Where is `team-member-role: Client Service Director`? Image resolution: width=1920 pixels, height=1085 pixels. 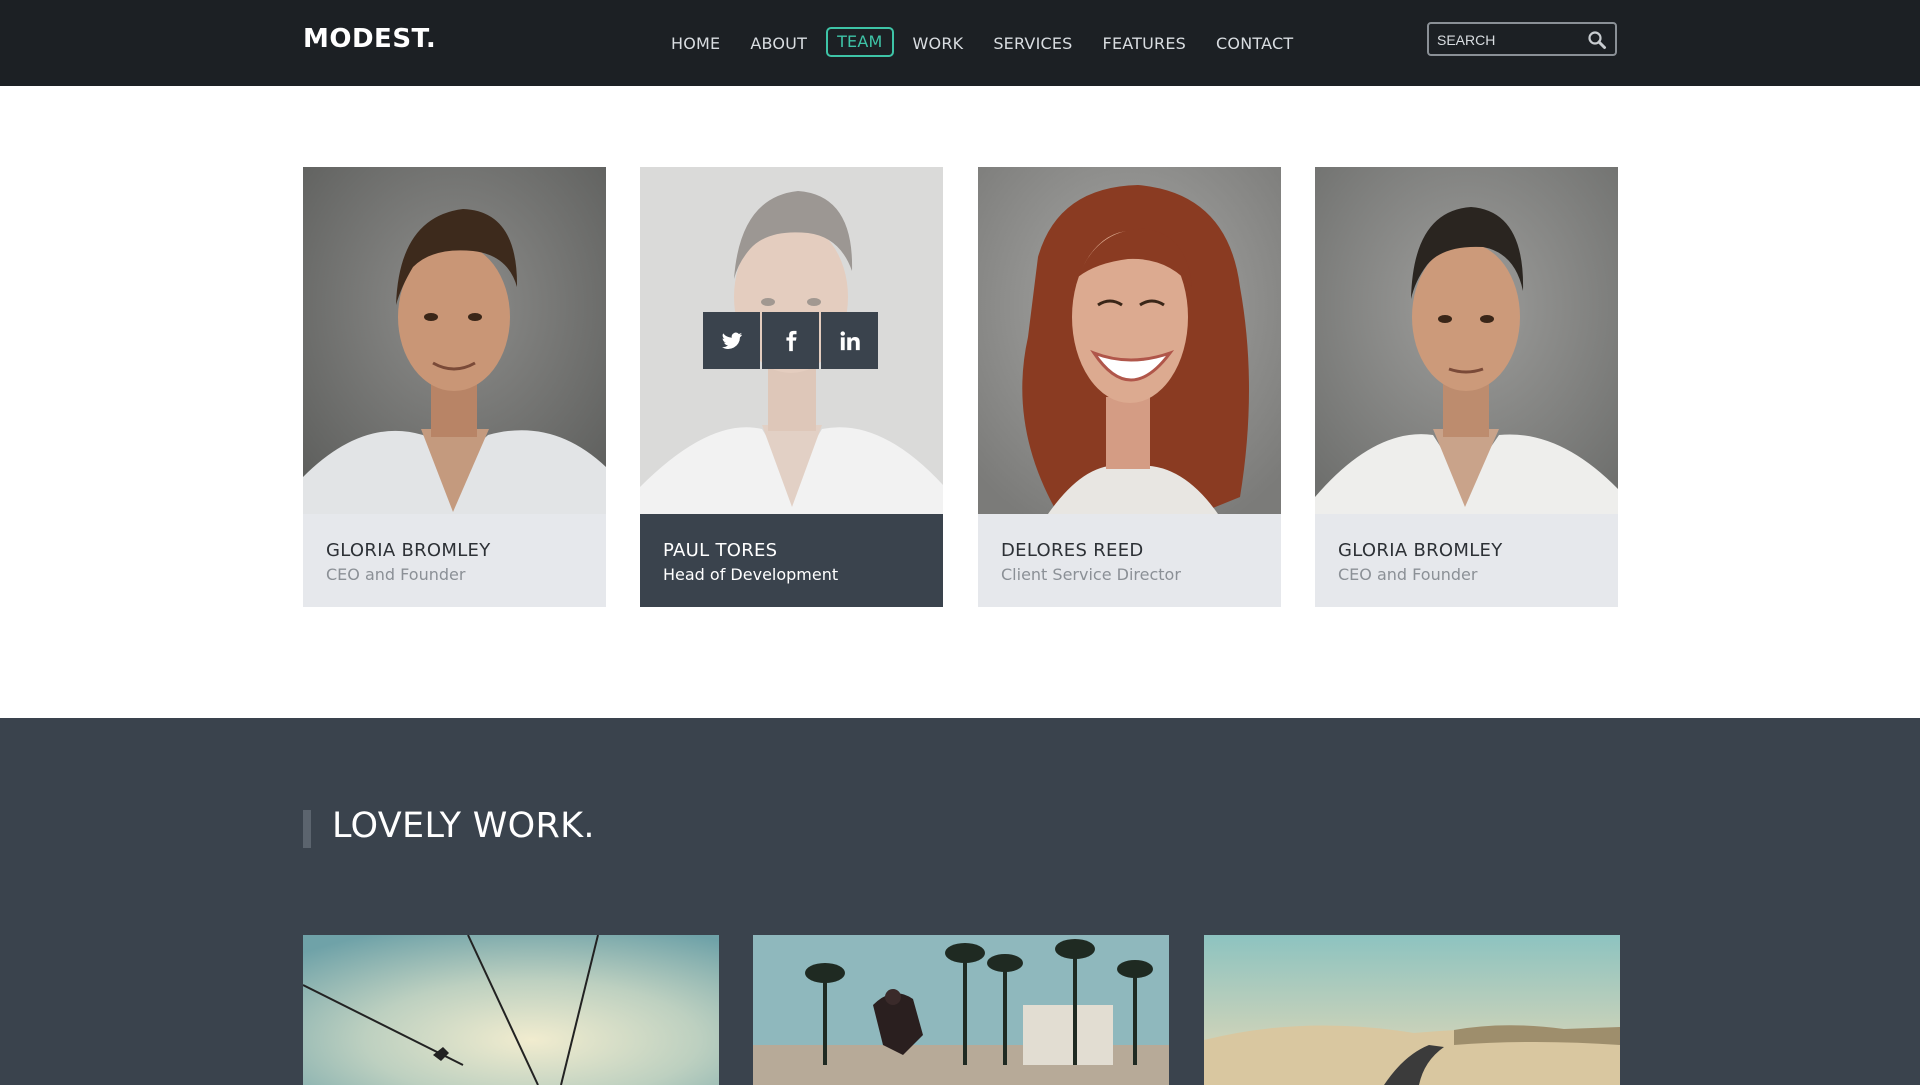
team-member-role: Client Service Director is located at coordinates (1091, 574).